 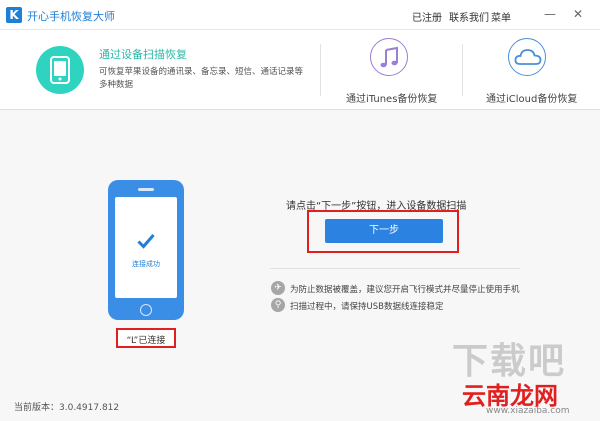 What do you see at coordinates (531, 97) in the screenshot?
I see `icloud-mode-label: 通过iCloud备份恢复` at bounding box center [531, 97].